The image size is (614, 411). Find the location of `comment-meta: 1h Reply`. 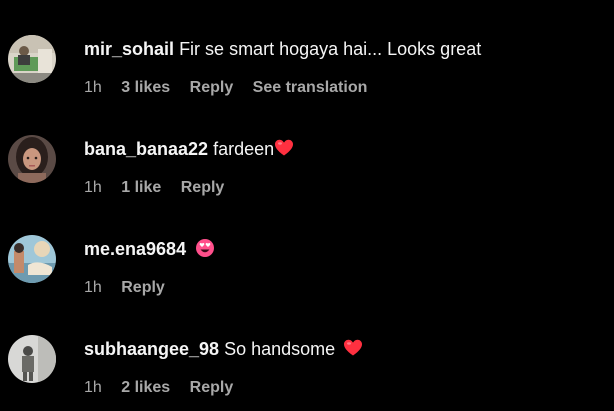

comment-meta: 1h Reply is located at coordinates (132, 288).